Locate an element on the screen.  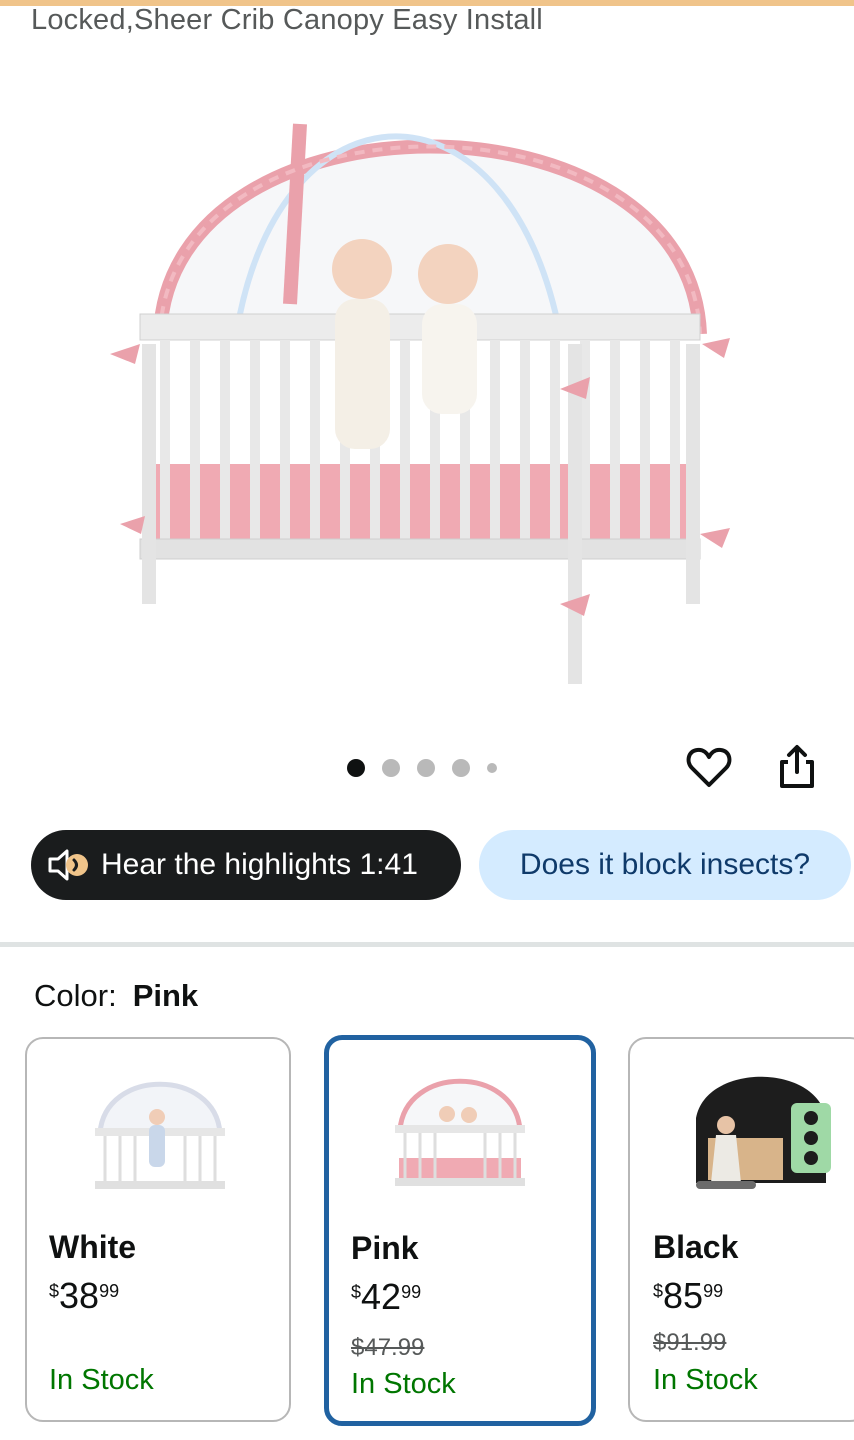
share-icon is located at coordinates (797, 766).